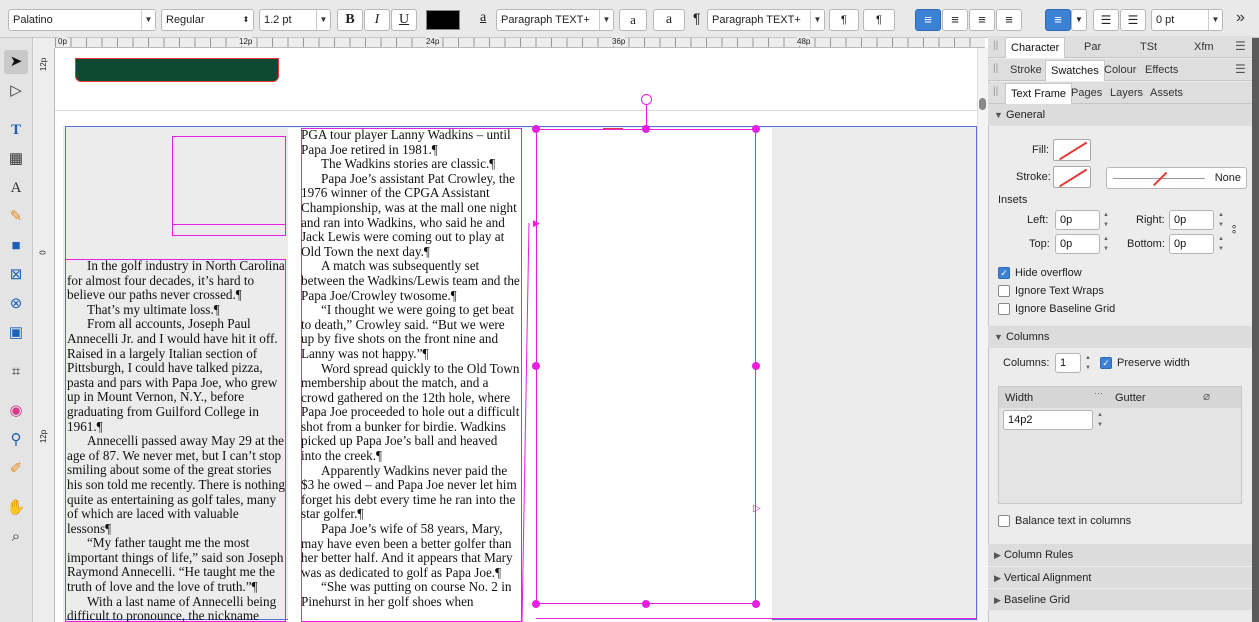  Describe the element at coordinates (1072, 150) in the screenshot. I see `fill-swatch` at that location.